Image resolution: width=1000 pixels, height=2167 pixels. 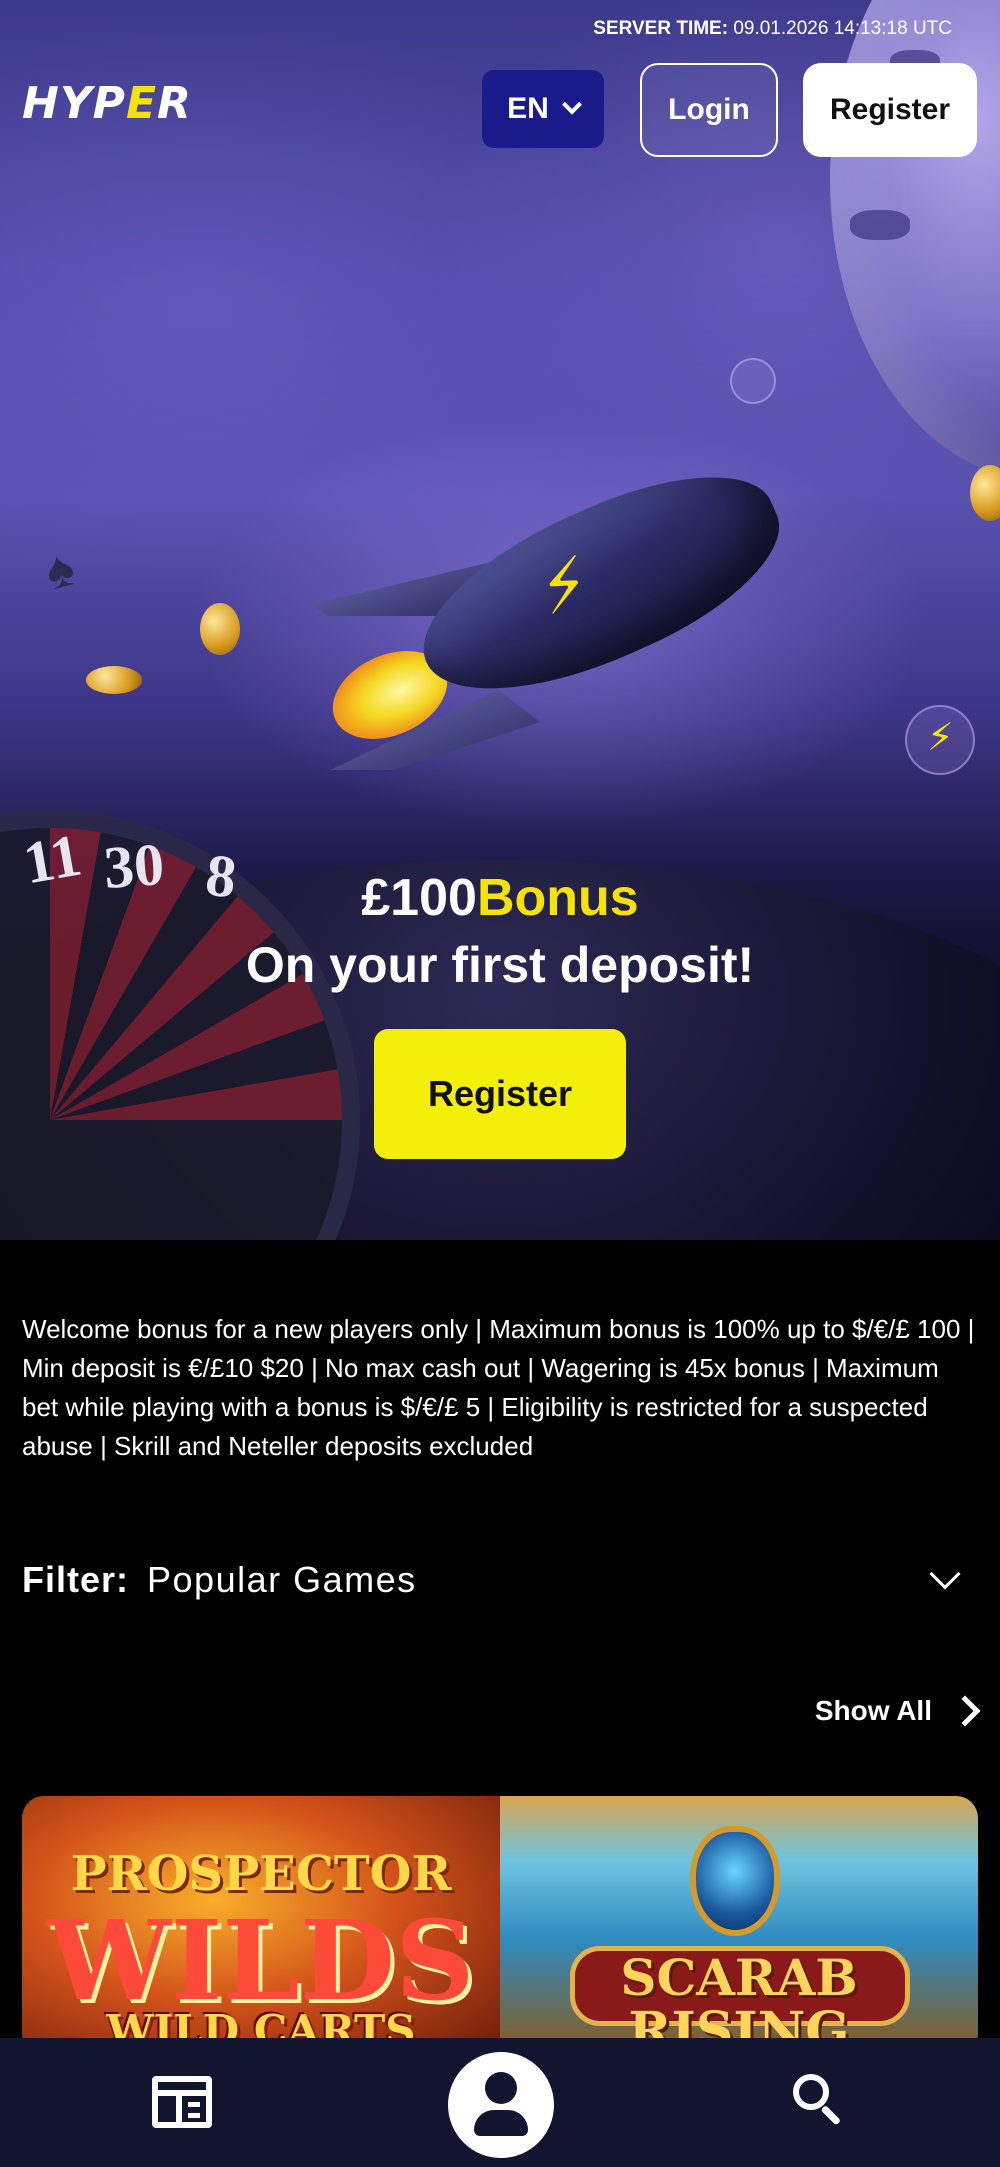 I want to click on game-title: PROSPECTOR, so click(x=261, y=1874).